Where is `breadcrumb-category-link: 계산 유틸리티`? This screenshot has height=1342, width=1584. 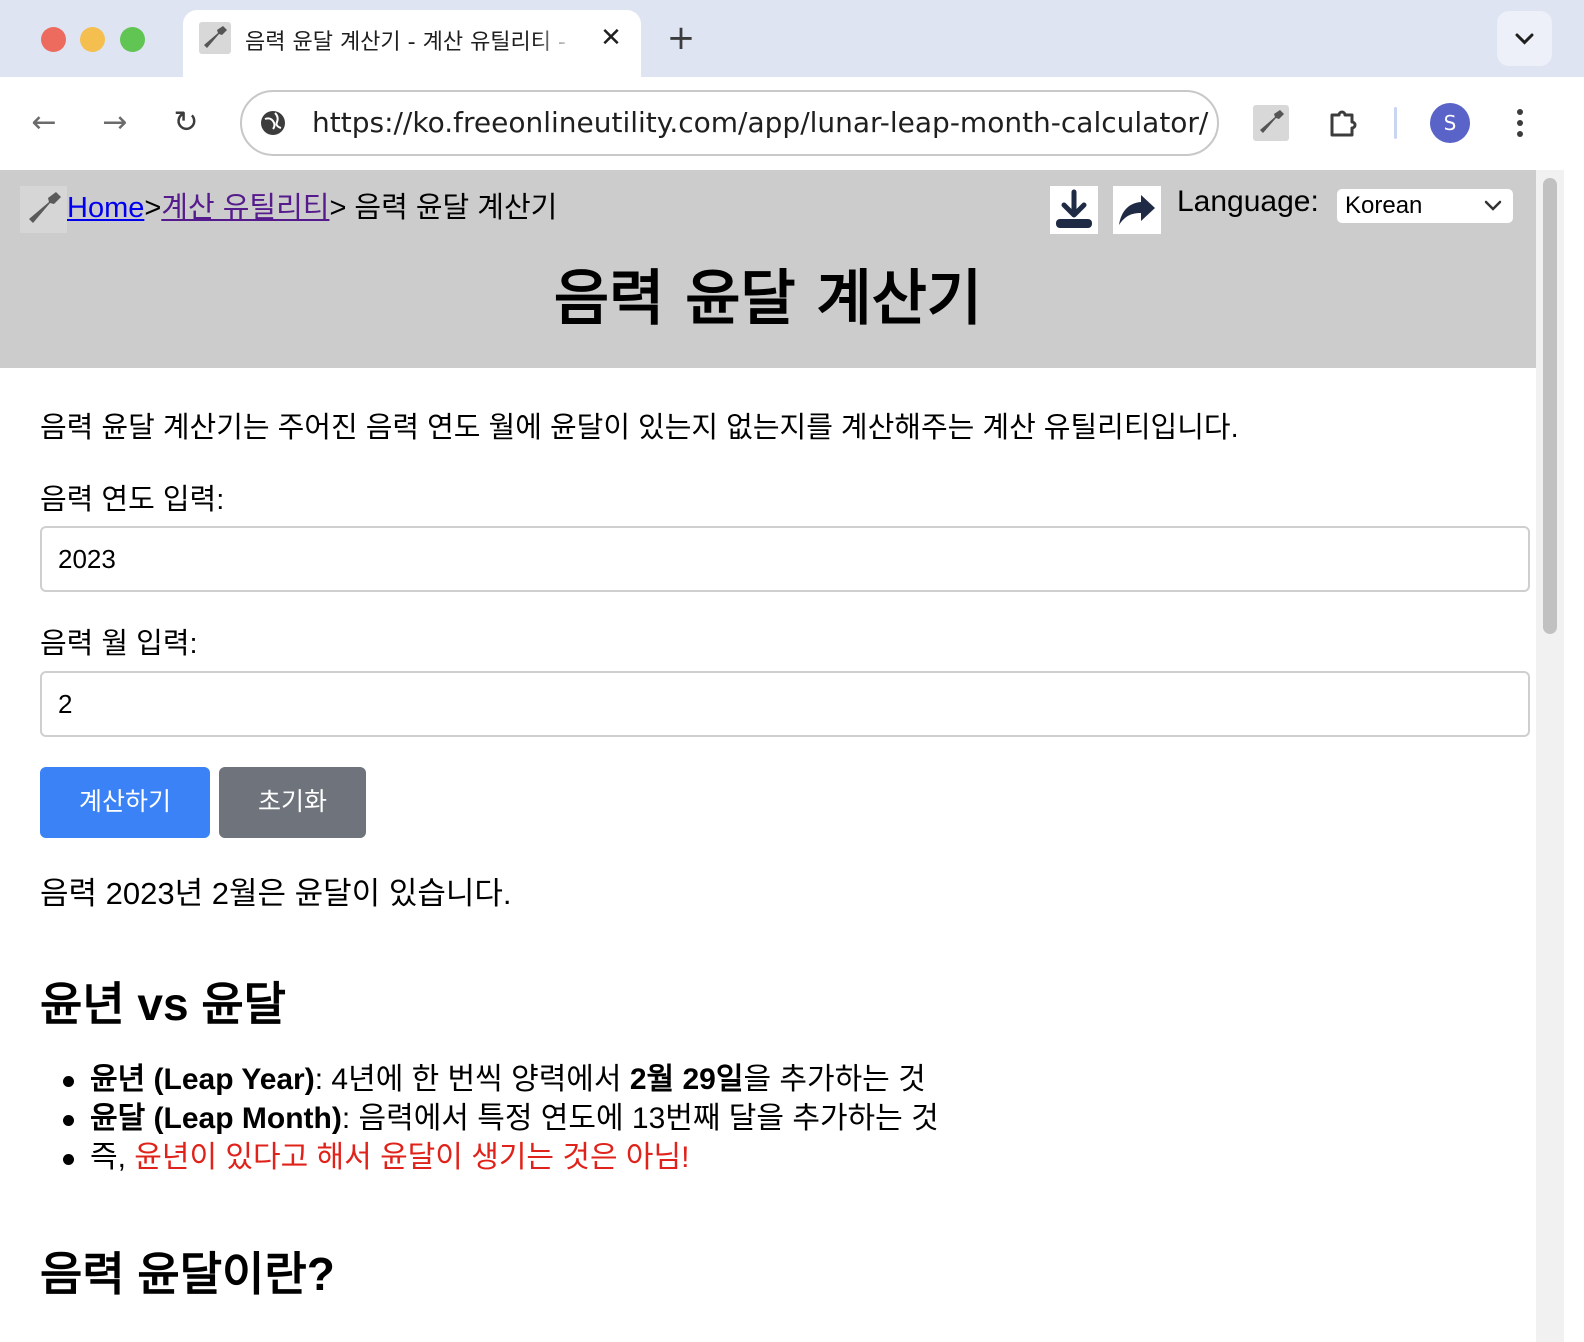
breadcrumb-category-link: 계산 유틸리티 is located at coordinates (245, 208).